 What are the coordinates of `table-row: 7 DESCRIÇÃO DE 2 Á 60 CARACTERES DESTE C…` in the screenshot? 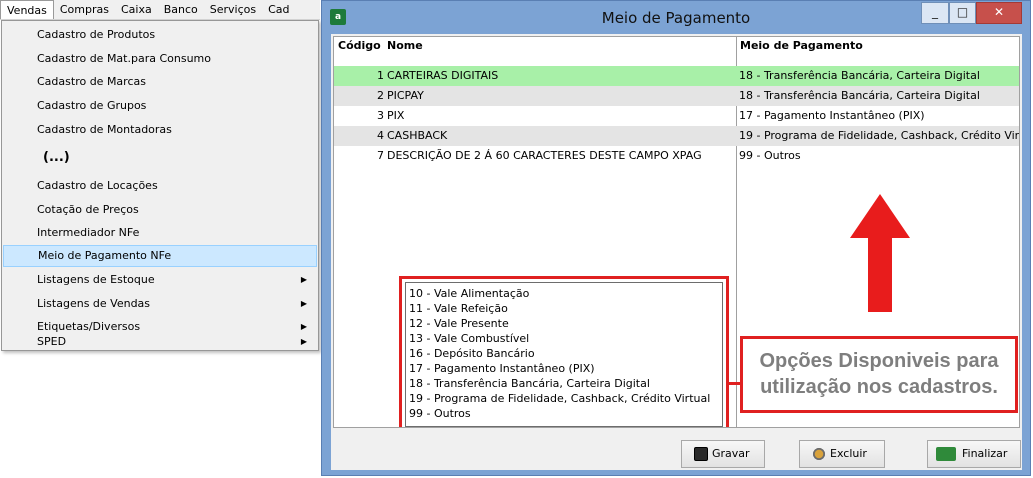 It's located at (676, 156).